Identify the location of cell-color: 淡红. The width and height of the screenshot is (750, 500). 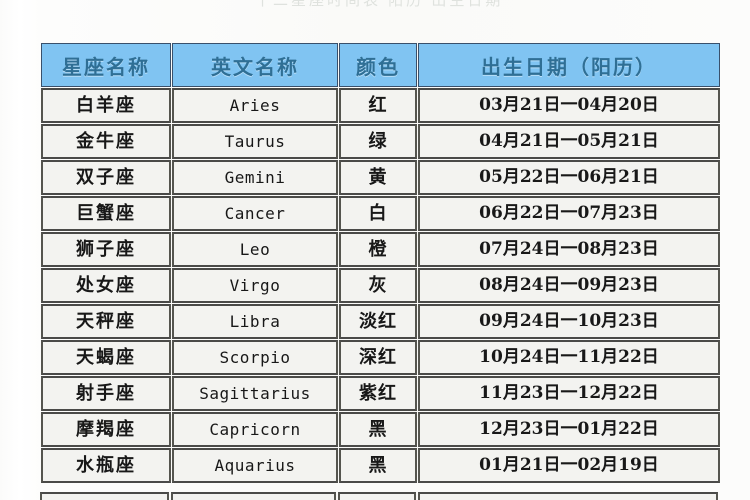
(378, 321).